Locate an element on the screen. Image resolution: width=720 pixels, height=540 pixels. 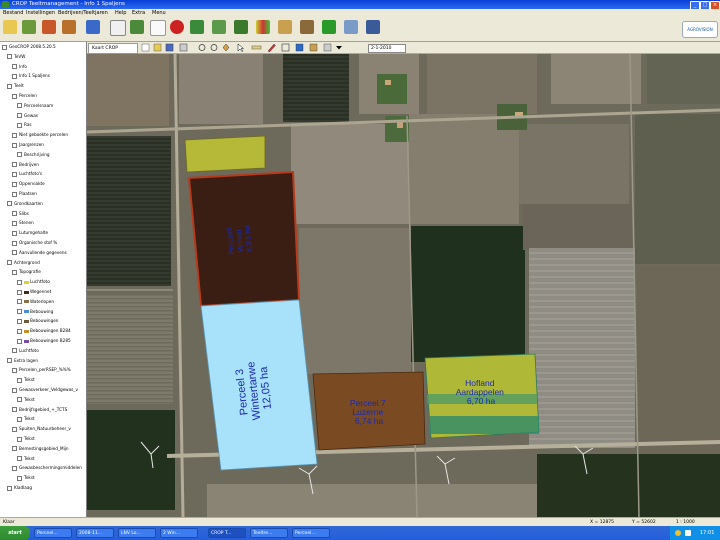
tree-item: Extra lagen is located at coordinates (22, 361).